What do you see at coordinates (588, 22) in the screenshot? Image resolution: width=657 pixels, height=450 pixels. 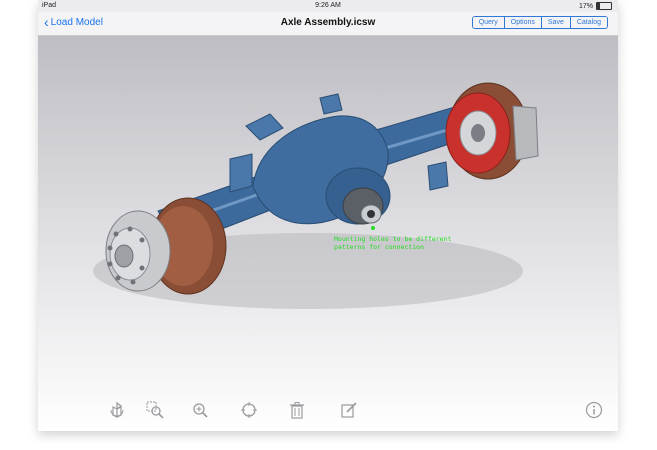 I see `catalog-button: Catalog` at bounding box center [588, 22].